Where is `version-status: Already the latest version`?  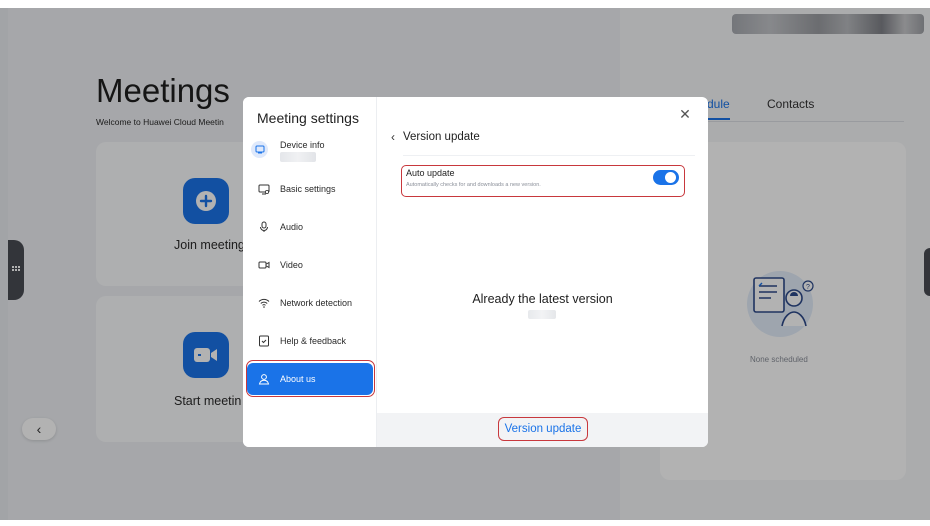
version-status: Already the latest version is located at coordinates (542, 299).